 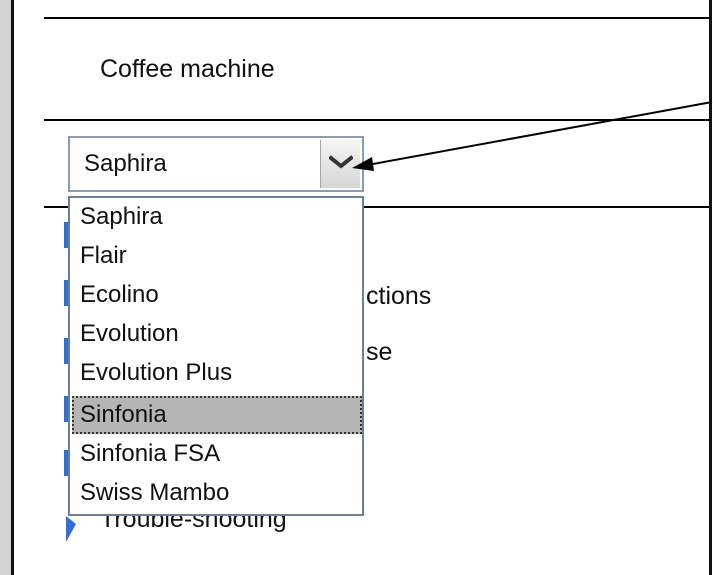 What do you see at coordinates (217, 493) in the screenshot?
I see `option-swiss-mambo: Swiss Mambo` at bounding box center [217, 493].